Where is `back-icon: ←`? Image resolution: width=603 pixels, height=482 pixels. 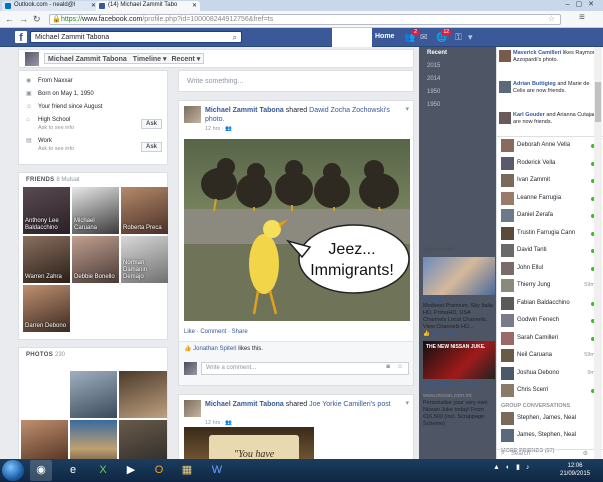
back-icon: ← is located at coordinates (9, 19).